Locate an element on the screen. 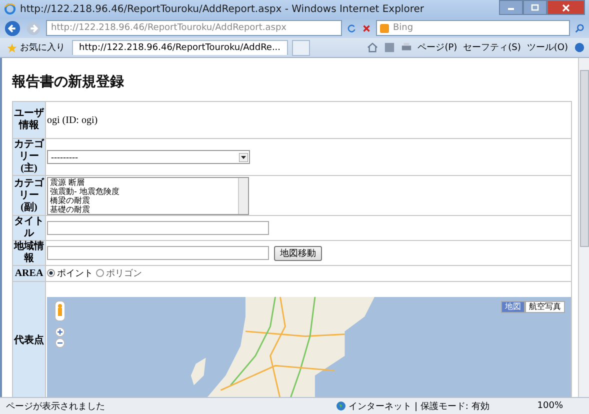 The image size is (589, 414). radio-option: ポイント is located at coordinates (70, 273).